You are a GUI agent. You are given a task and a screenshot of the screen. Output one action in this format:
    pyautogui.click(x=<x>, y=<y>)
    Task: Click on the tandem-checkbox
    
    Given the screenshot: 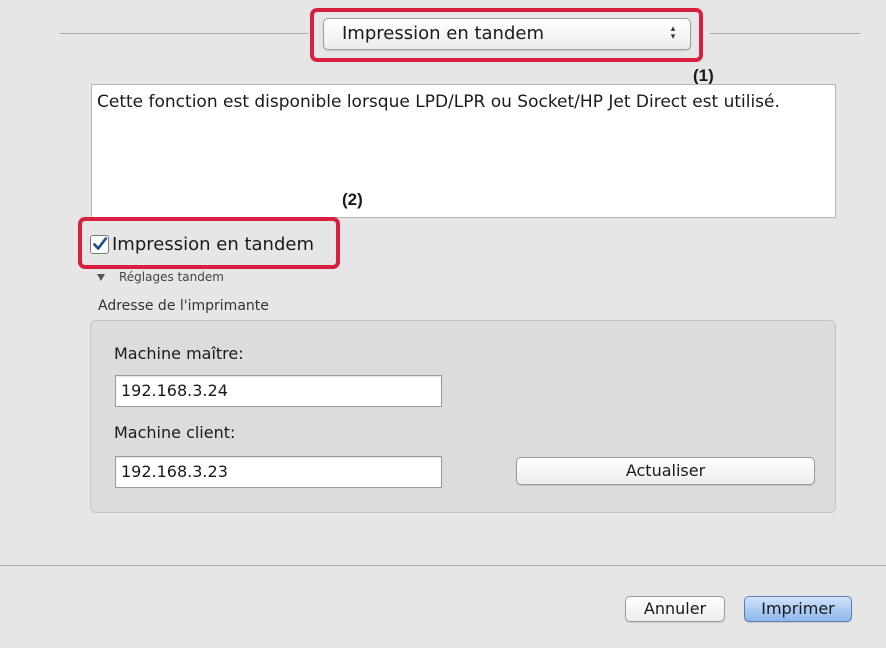 What is the action you would take?
    pyautogui.click(x=99, y=244)
    